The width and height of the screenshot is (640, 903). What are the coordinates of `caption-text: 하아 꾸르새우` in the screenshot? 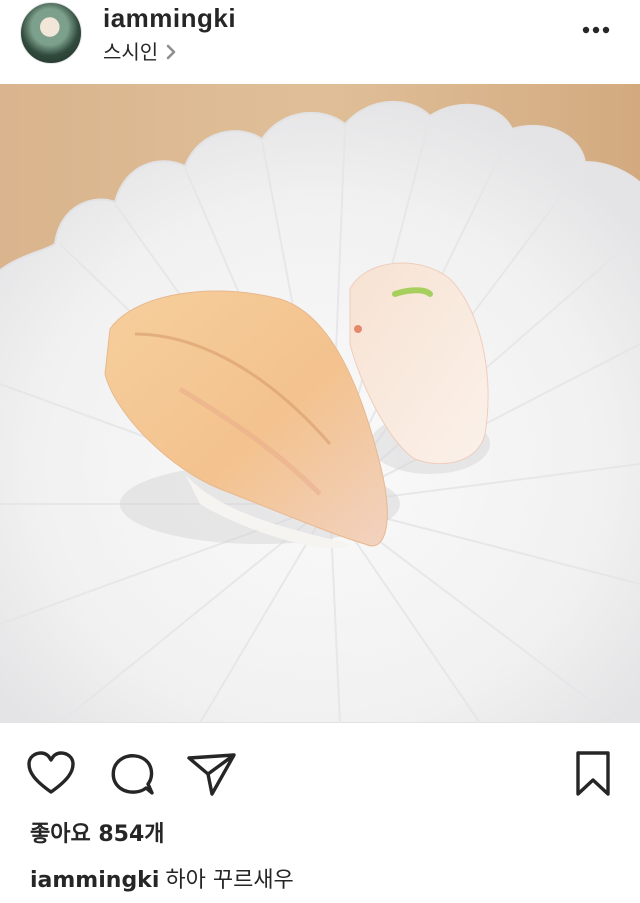 It's located at (229, 880).